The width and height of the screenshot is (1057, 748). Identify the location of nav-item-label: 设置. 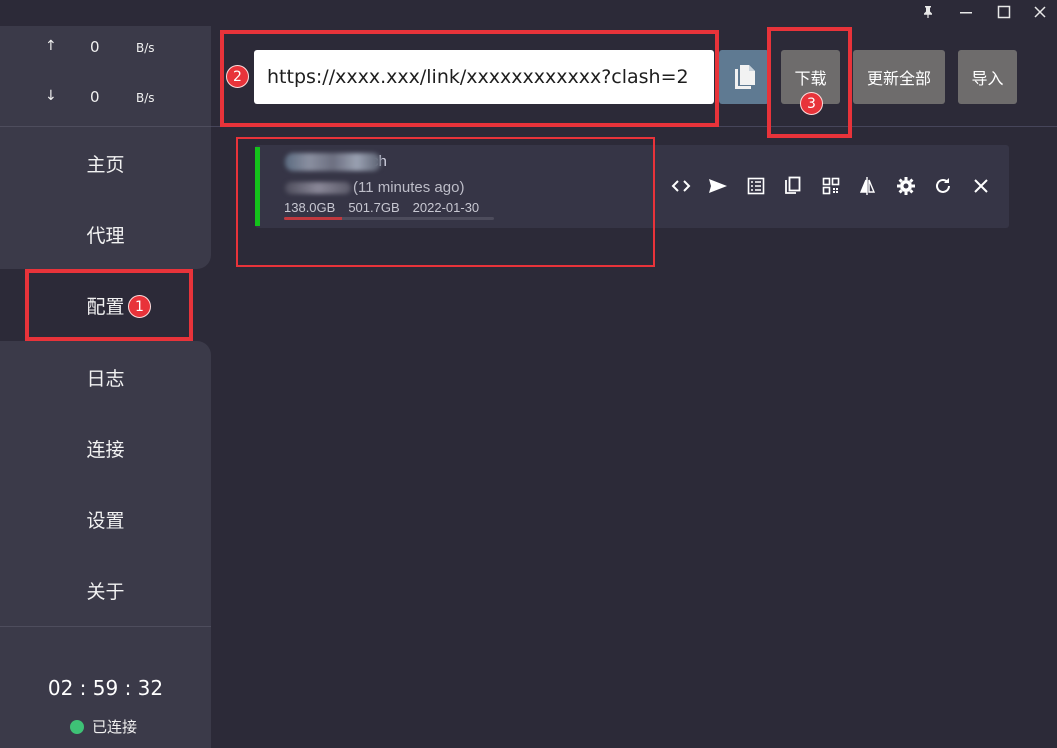
(105, 520).